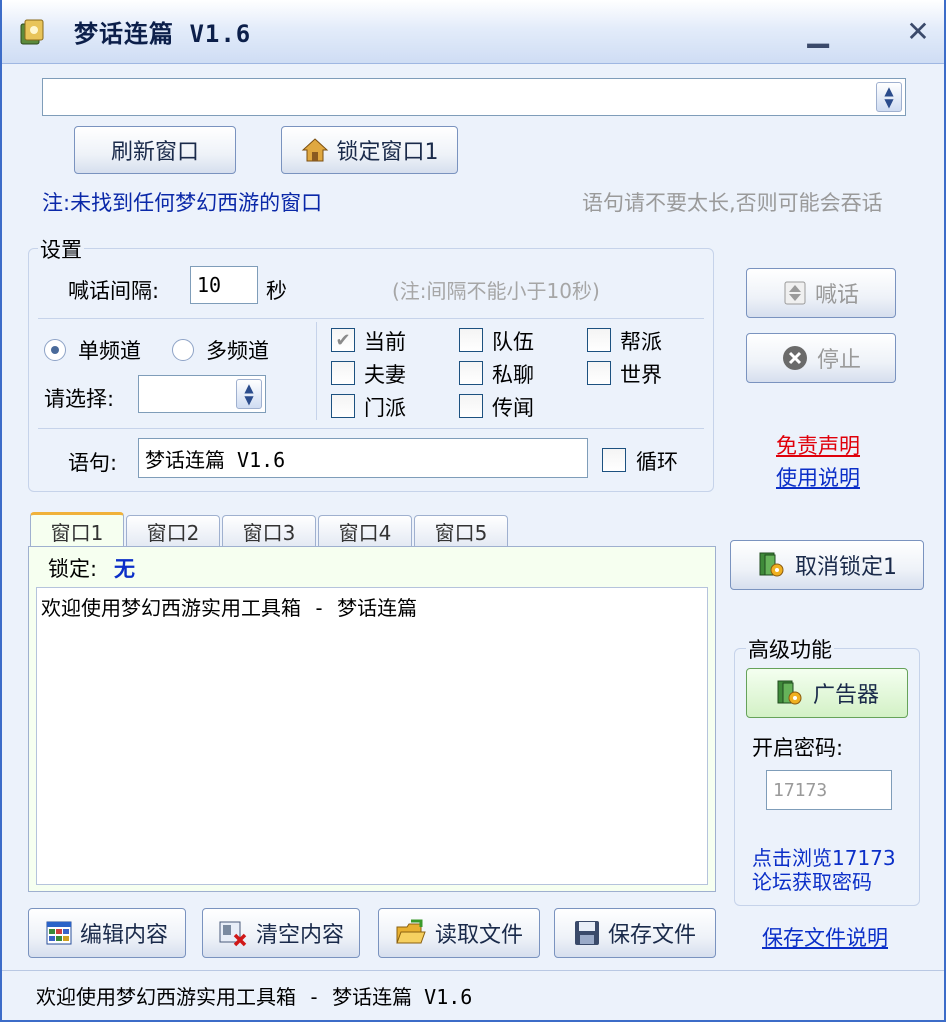 The width and height of the screenshot is (946, 1022). I want to click on channel-select: ▲ ▼, so click(202, 394).